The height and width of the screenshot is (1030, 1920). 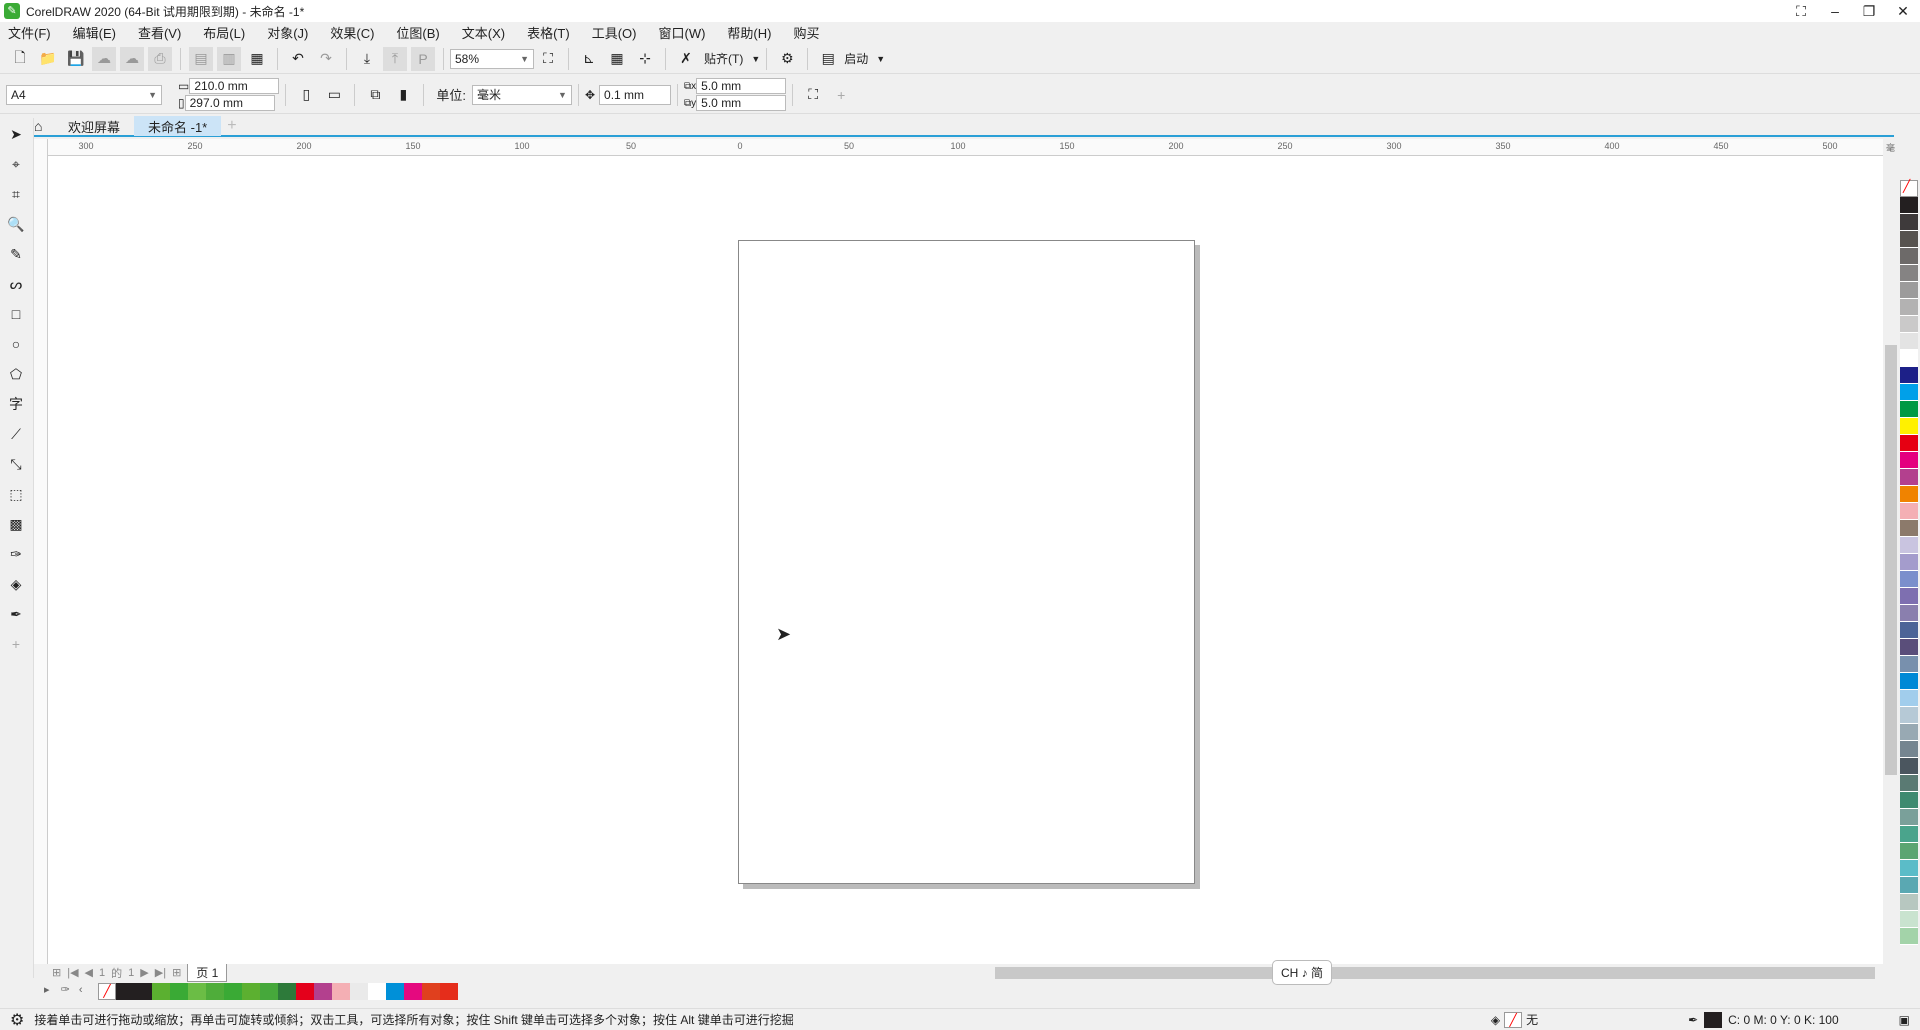 What do you see at coordinates (741, 103) in the screenshot?
I see `duplicate-y-input: 5.0 mm` at bounding box center [741, 103].